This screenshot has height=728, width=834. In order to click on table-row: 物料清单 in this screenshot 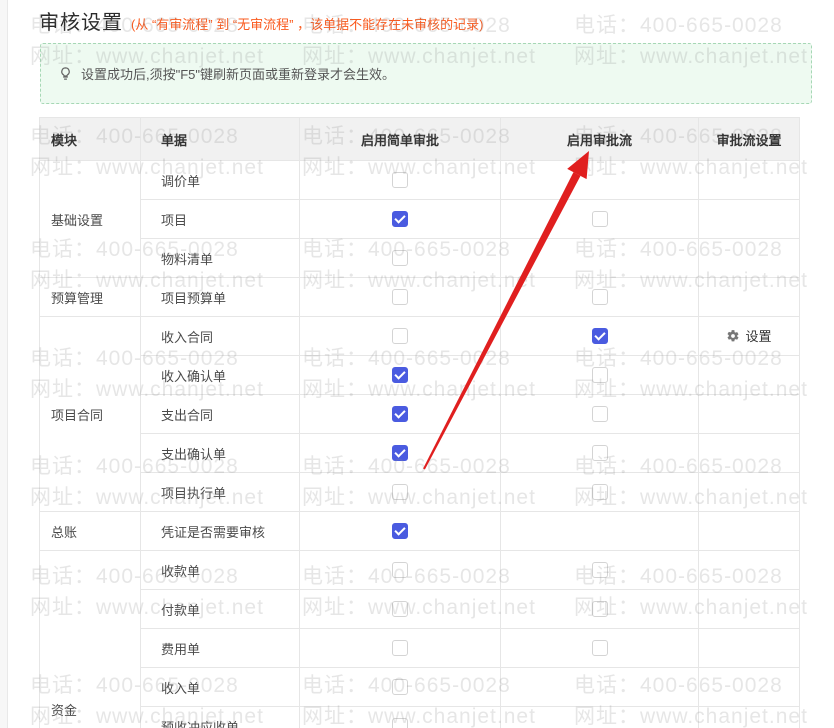, I will do `click(420, 258)`.